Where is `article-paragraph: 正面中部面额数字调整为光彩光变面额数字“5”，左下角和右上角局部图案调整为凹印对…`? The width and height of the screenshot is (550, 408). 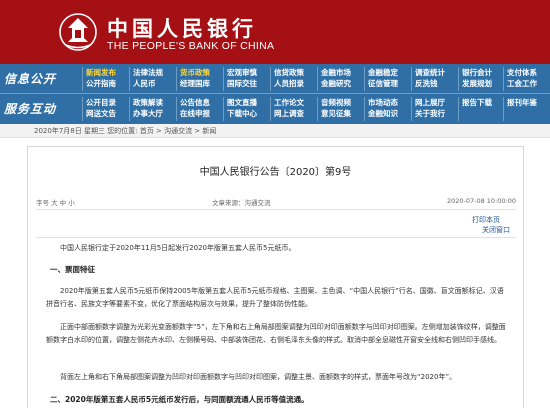
article-paragraph: 正面中部面额数字调整为光彩光变面额数字“5”，左下角和右上角局部图案调整为凹印对… is located at coordinates (276, 333).